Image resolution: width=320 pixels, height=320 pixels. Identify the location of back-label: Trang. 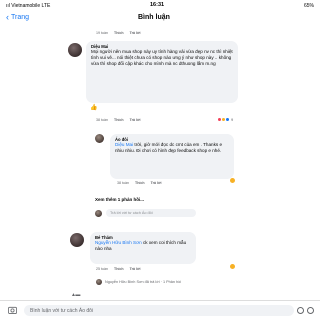
(20, 17).